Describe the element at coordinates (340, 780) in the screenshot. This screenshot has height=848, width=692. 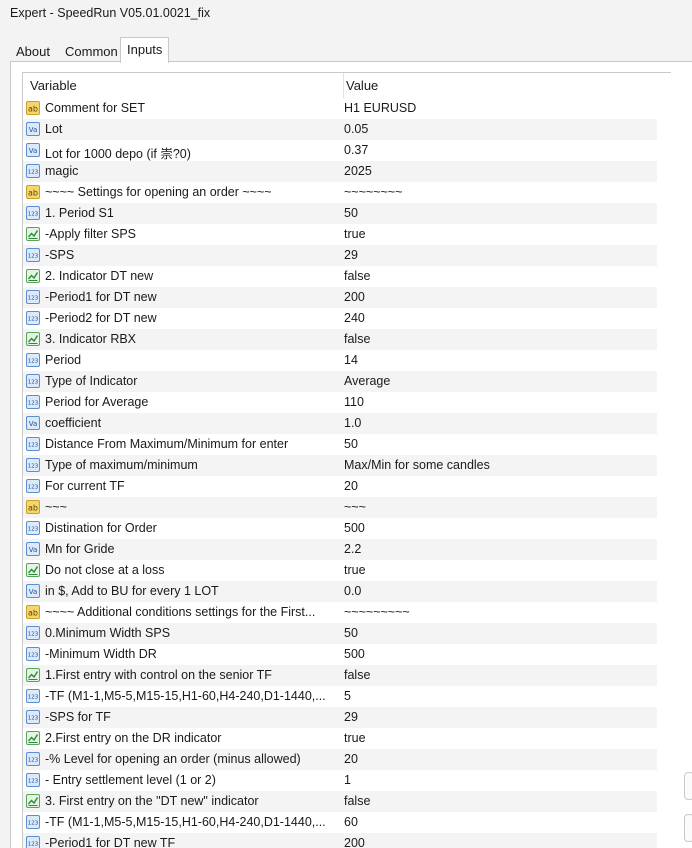
I see `table-row: 123 - Entry settlement level (1 or 2) 1` at that location.